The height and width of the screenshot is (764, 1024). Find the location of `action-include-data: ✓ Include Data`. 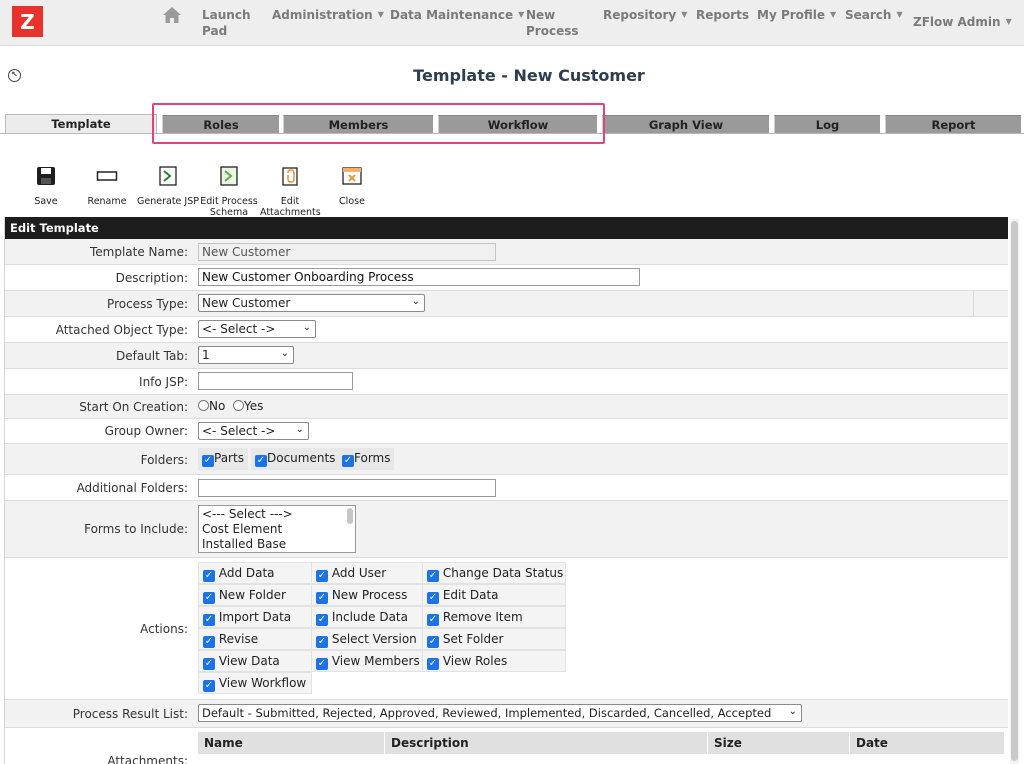

action-include-data: ✓ Include Data is located at coordinates (367, 617).